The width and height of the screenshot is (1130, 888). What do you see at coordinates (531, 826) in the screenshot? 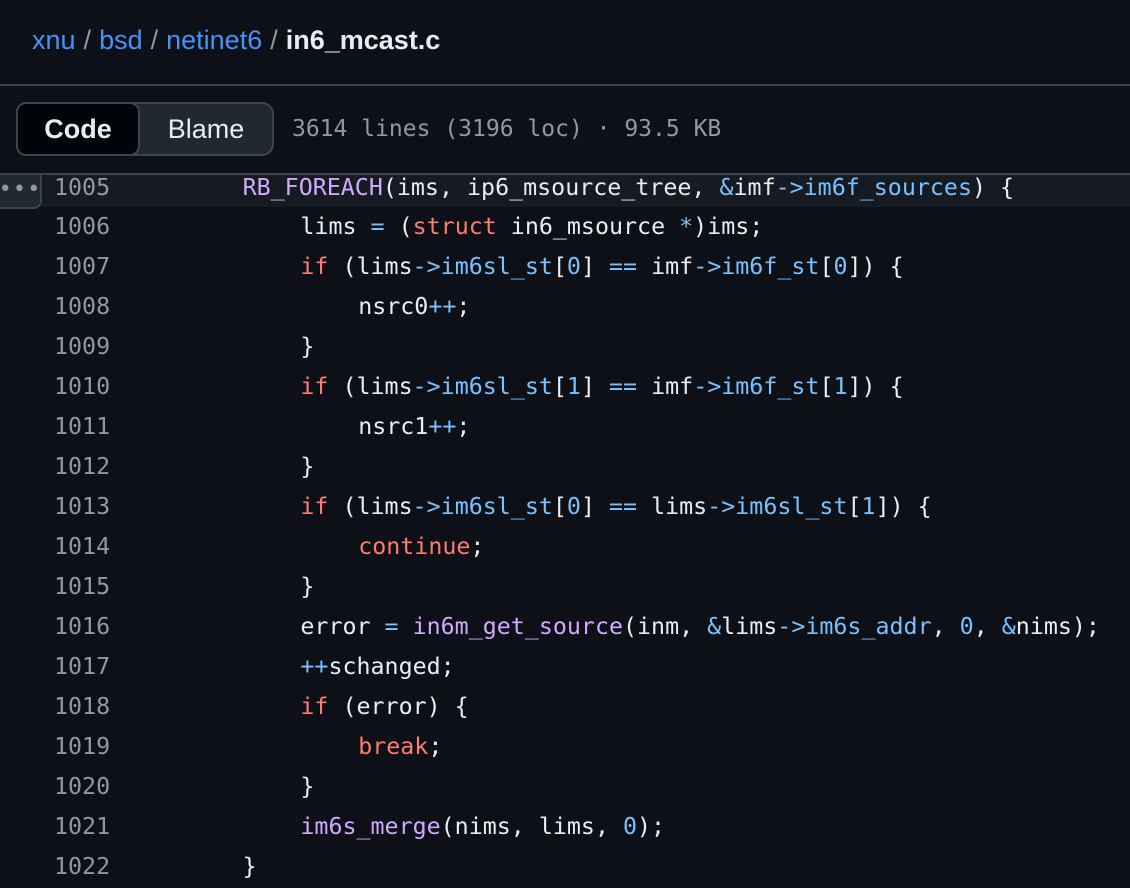
I see `code-token: (nims, lims,` at bounding box center [531, 826].